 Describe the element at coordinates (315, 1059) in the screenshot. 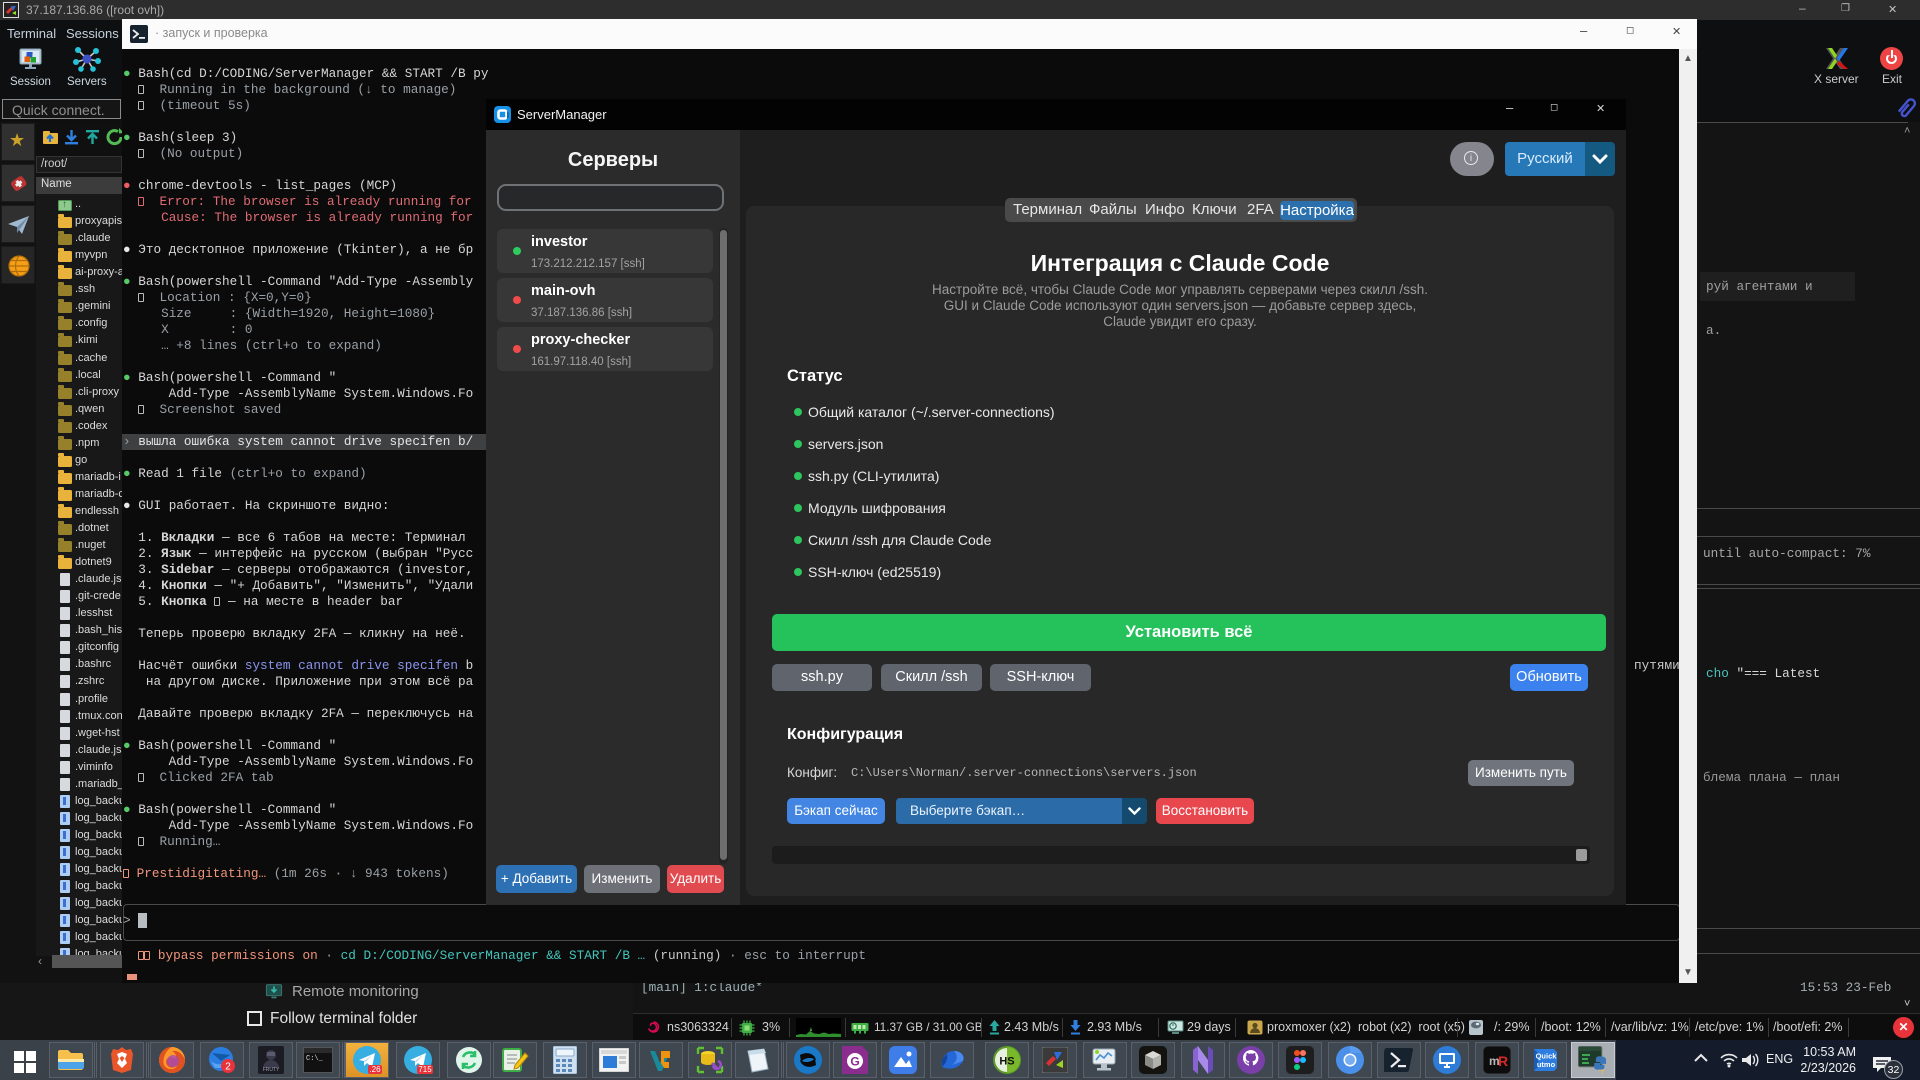

I see `svg-text: C:\_` at that location.